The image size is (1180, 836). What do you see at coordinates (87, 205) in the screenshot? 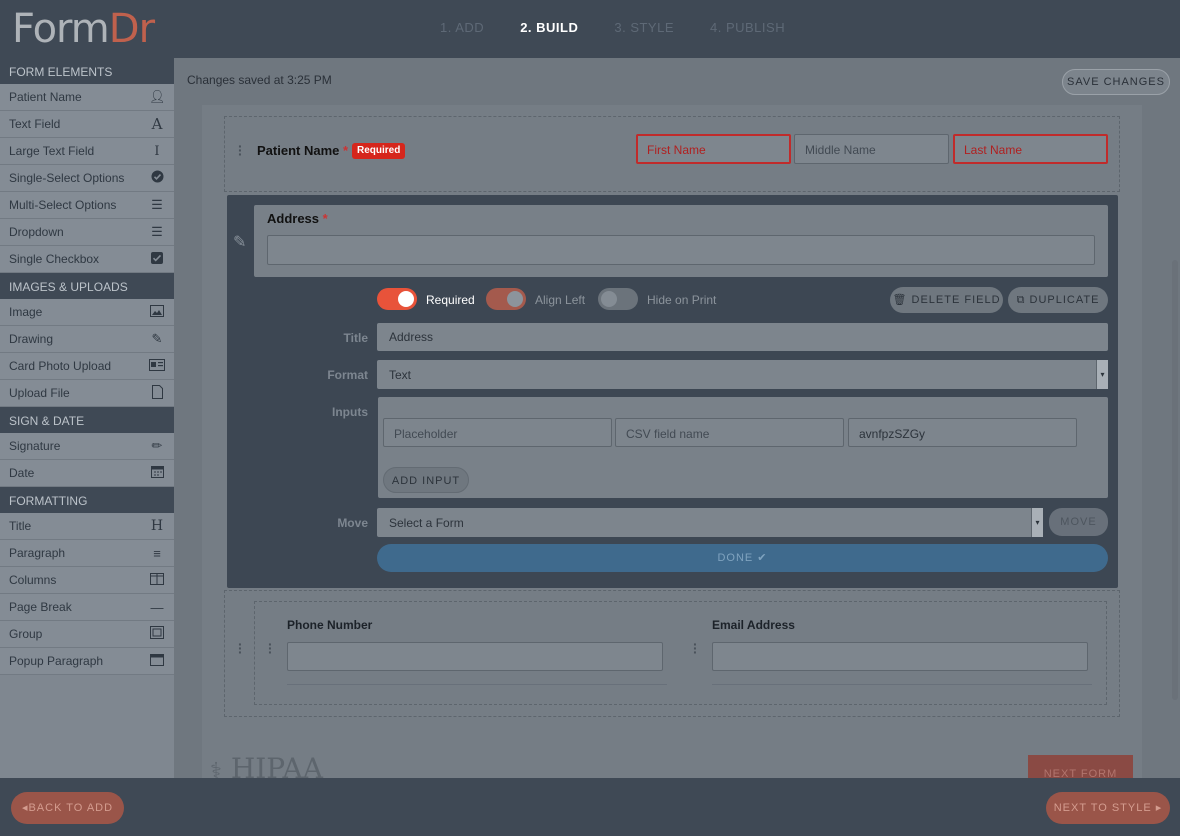
I see `sidebar-item-multi-select: Multi-Select Options ☰` at bounding box center [87, 205].